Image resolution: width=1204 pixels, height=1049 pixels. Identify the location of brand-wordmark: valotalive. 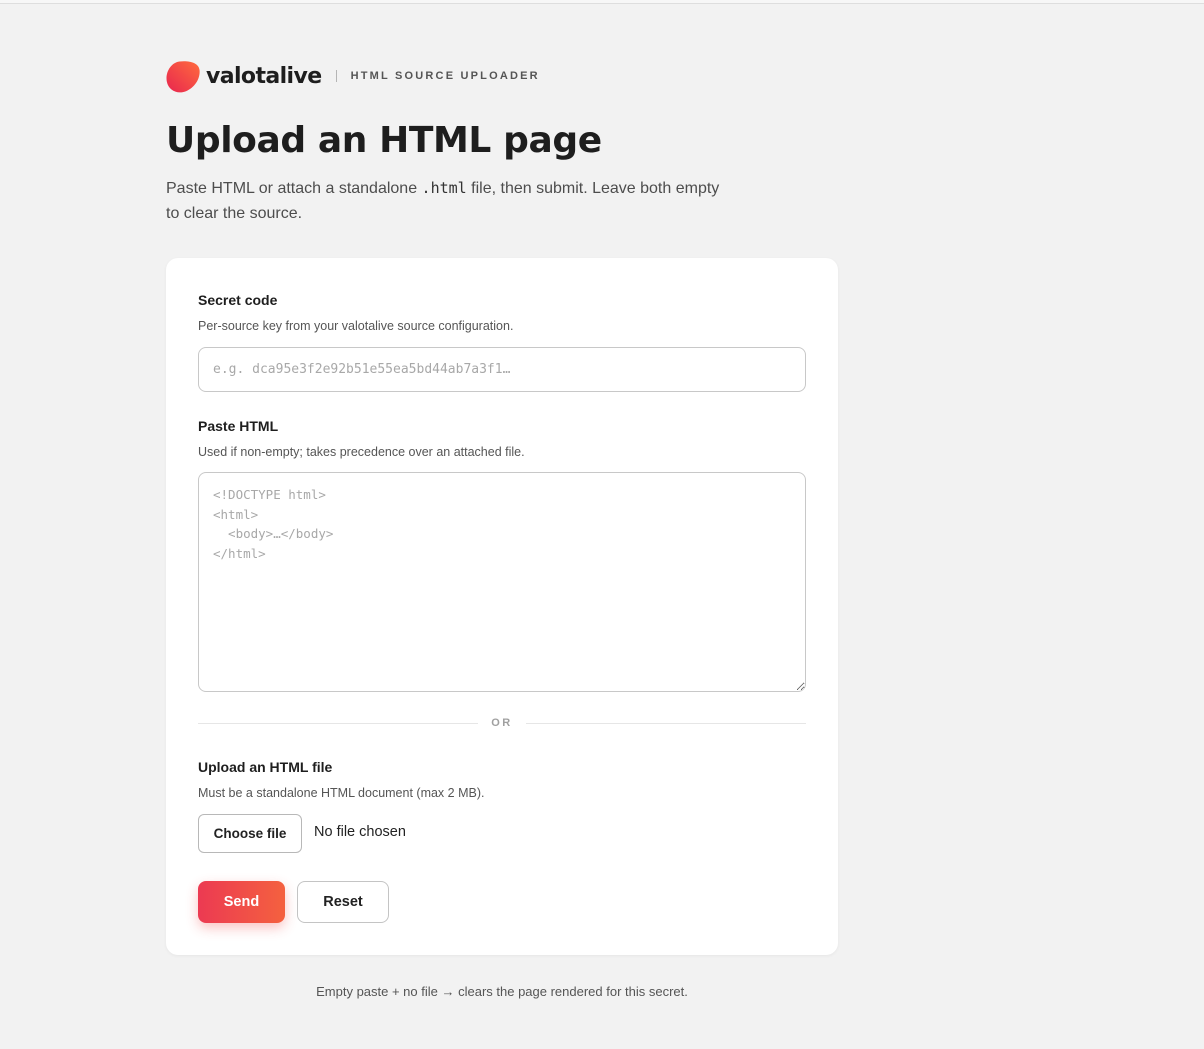
(264, 76).